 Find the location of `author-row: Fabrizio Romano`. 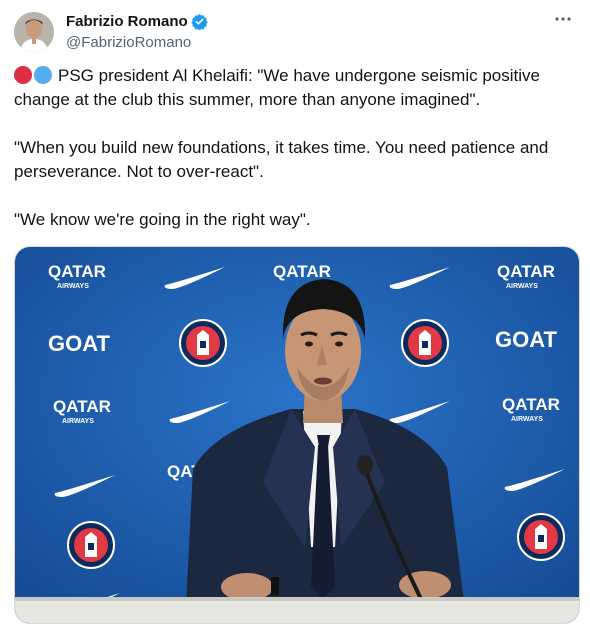

author-row: Fabrizio Romano is located at coordinates (137, 21).